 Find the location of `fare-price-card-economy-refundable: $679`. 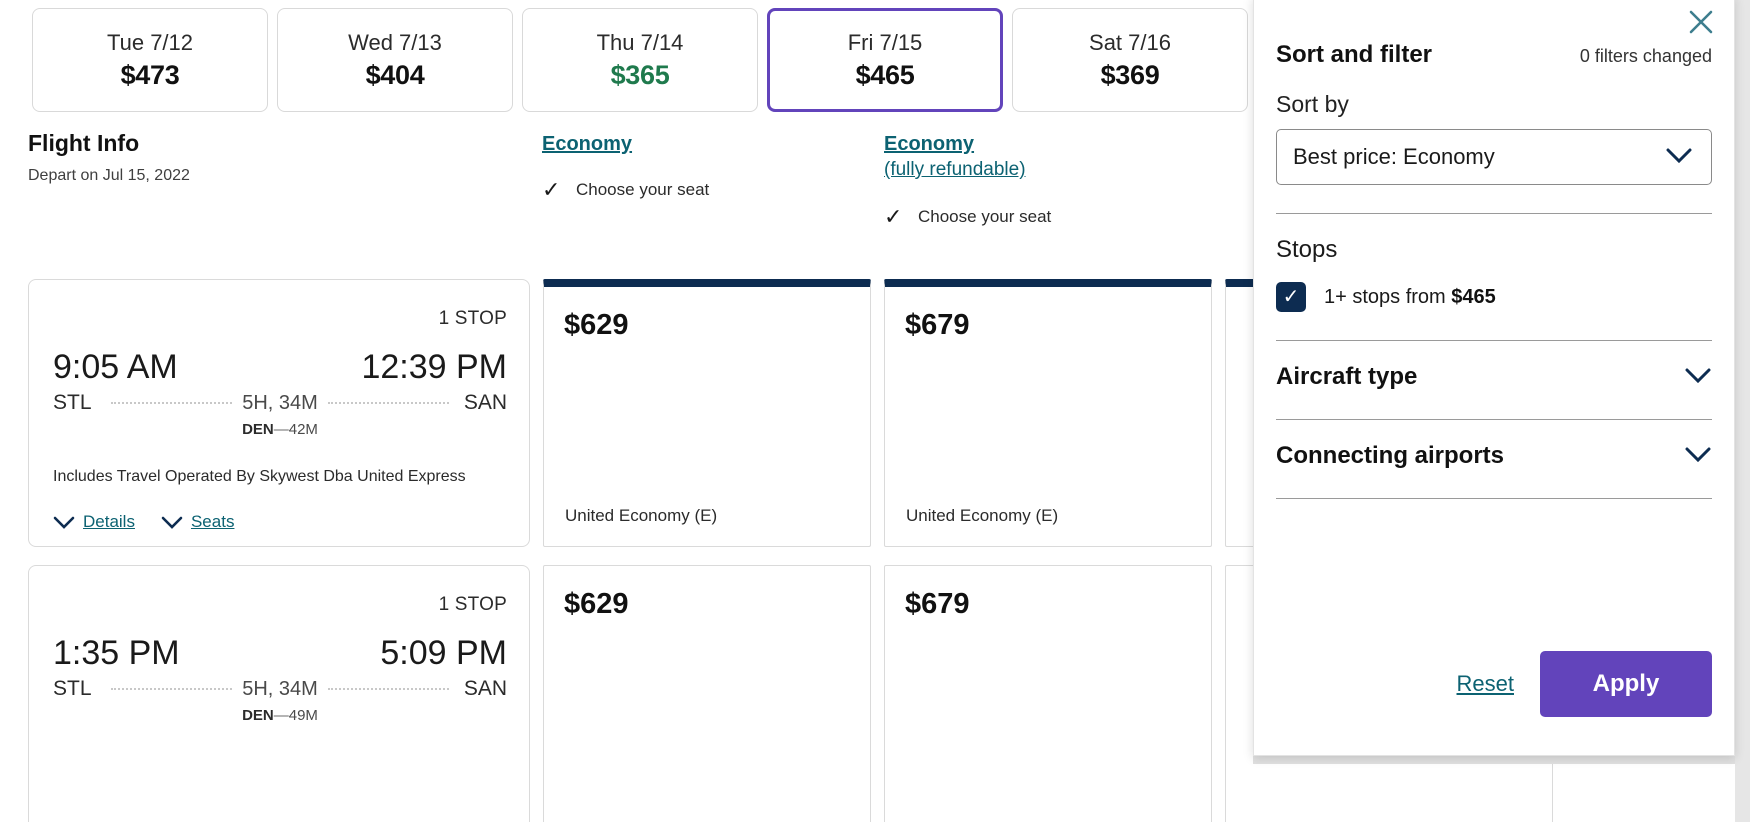

fare-price-card-economy-refundable: $679 is located at coordinates (1048, 693).